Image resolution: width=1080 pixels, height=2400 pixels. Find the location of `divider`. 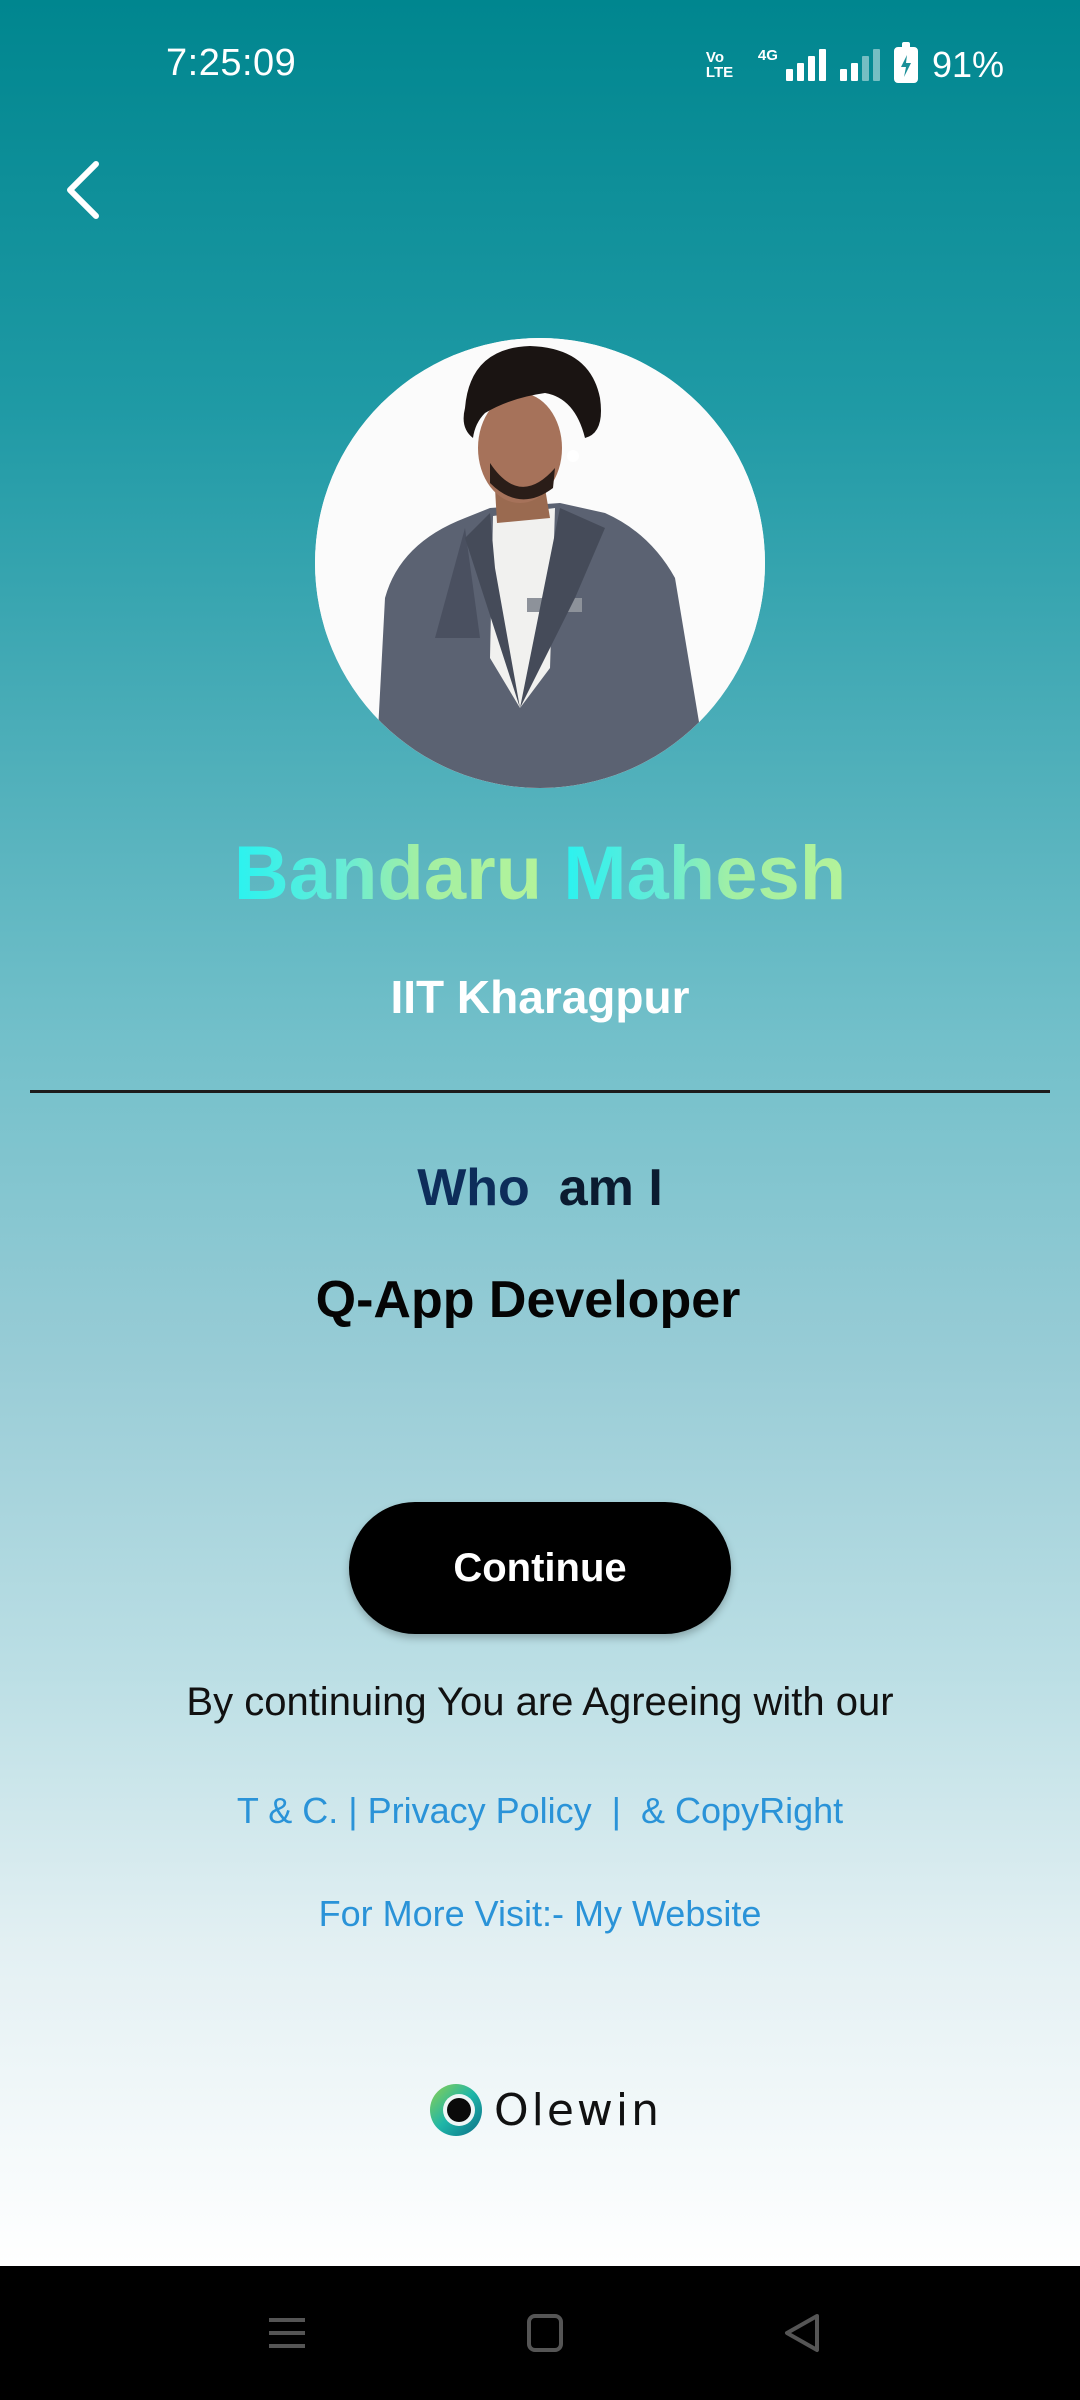

divider is located at coordinates (540, 1091).